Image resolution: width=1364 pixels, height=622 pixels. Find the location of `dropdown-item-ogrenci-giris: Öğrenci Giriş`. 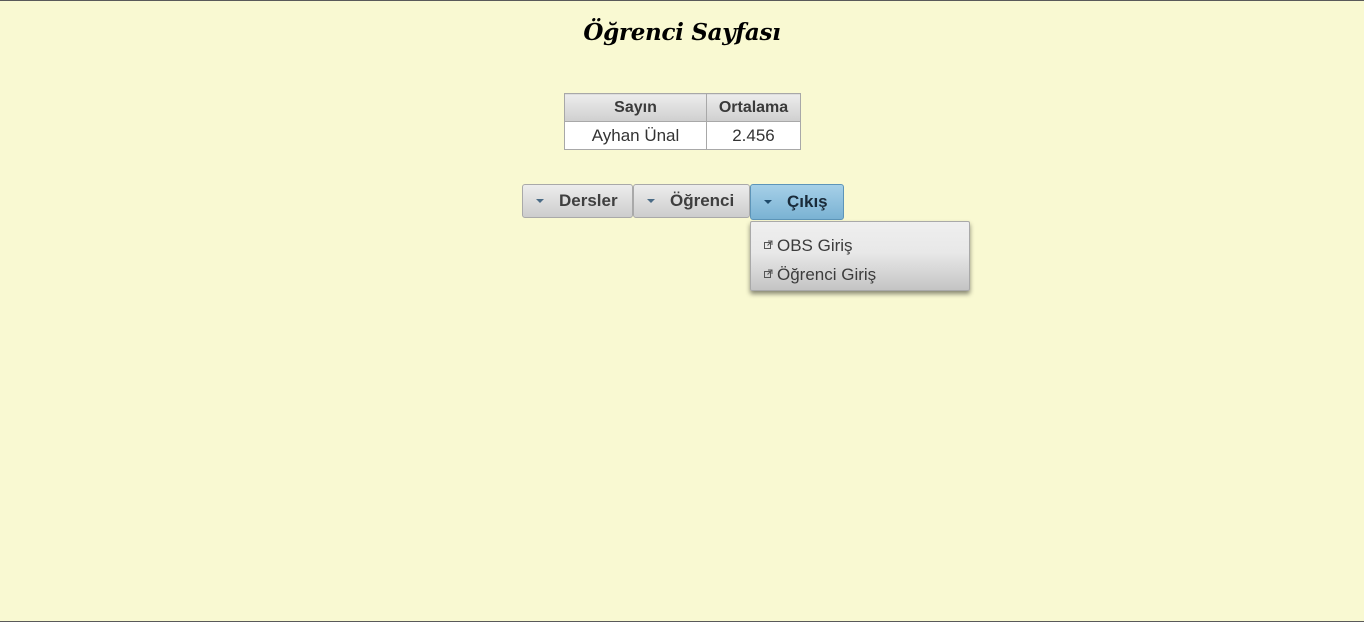

dropdown-item-ogrenci-giris: Öğrenci Giriş is located at coordinates (860, 274).